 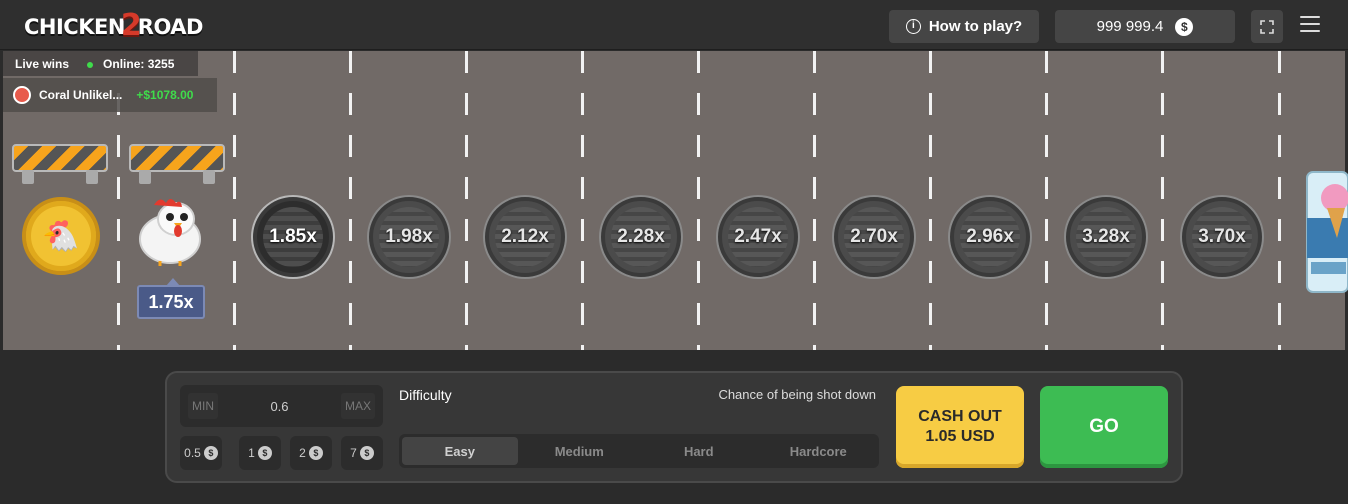 I want to click on current-multiplier-badge: 1.75x, so click(x=171, y=298).